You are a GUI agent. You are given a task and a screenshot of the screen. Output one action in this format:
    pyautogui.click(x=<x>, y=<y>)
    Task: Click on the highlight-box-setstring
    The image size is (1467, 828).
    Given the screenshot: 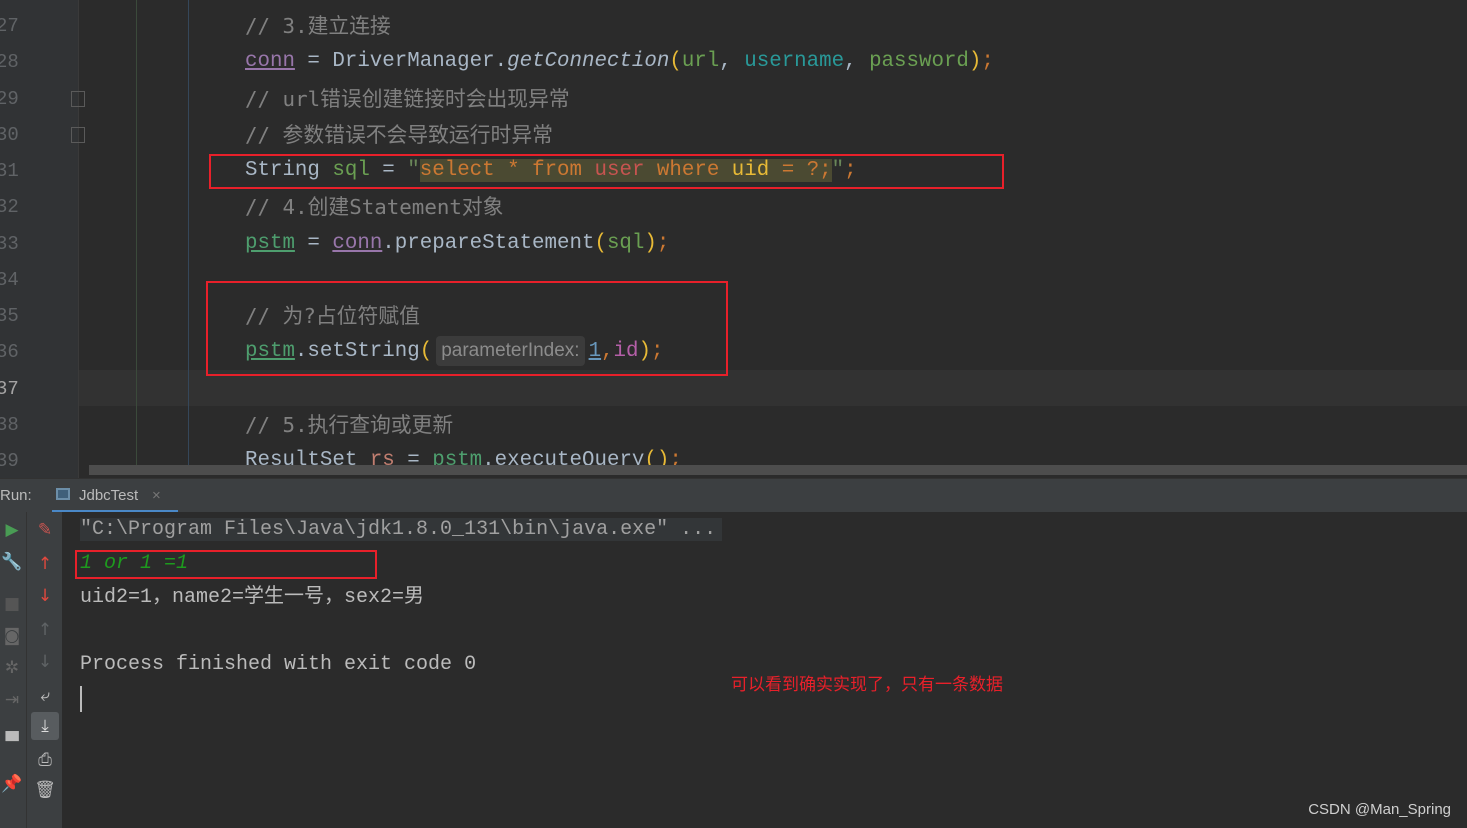 What is the action you would take?
    pyautogui.click(x=467, y=328)
    